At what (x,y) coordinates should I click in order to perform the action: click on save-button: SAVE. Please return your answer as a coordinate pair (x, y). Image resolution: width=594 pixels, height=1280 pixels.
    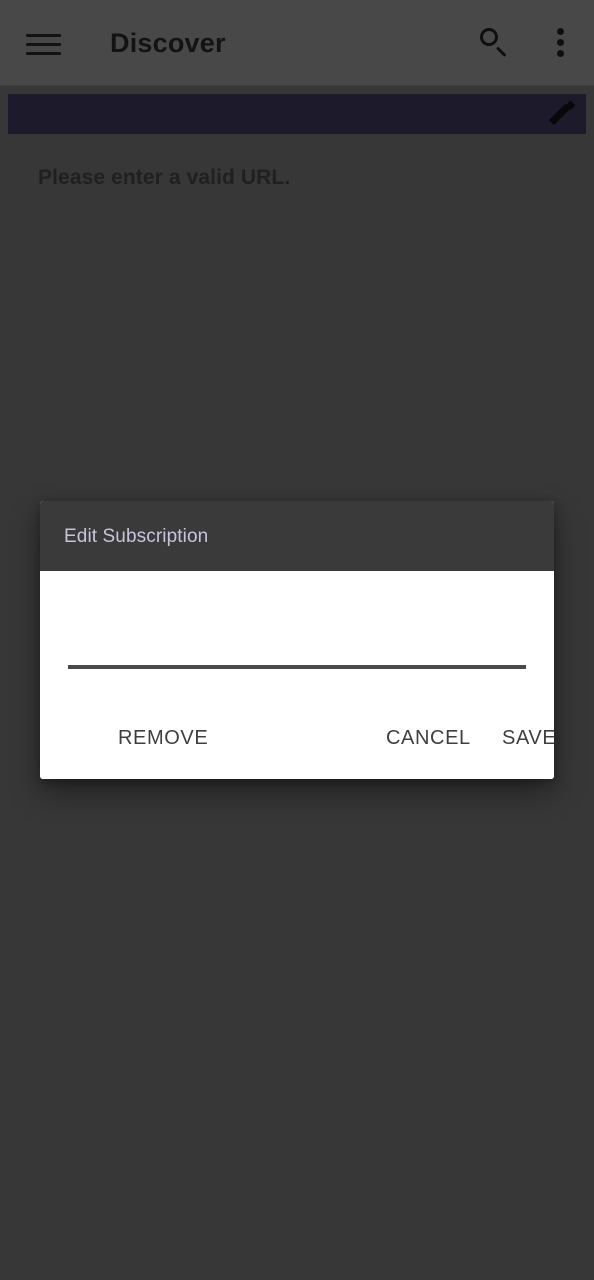
    Looking at the image, I should click on (526, 738).